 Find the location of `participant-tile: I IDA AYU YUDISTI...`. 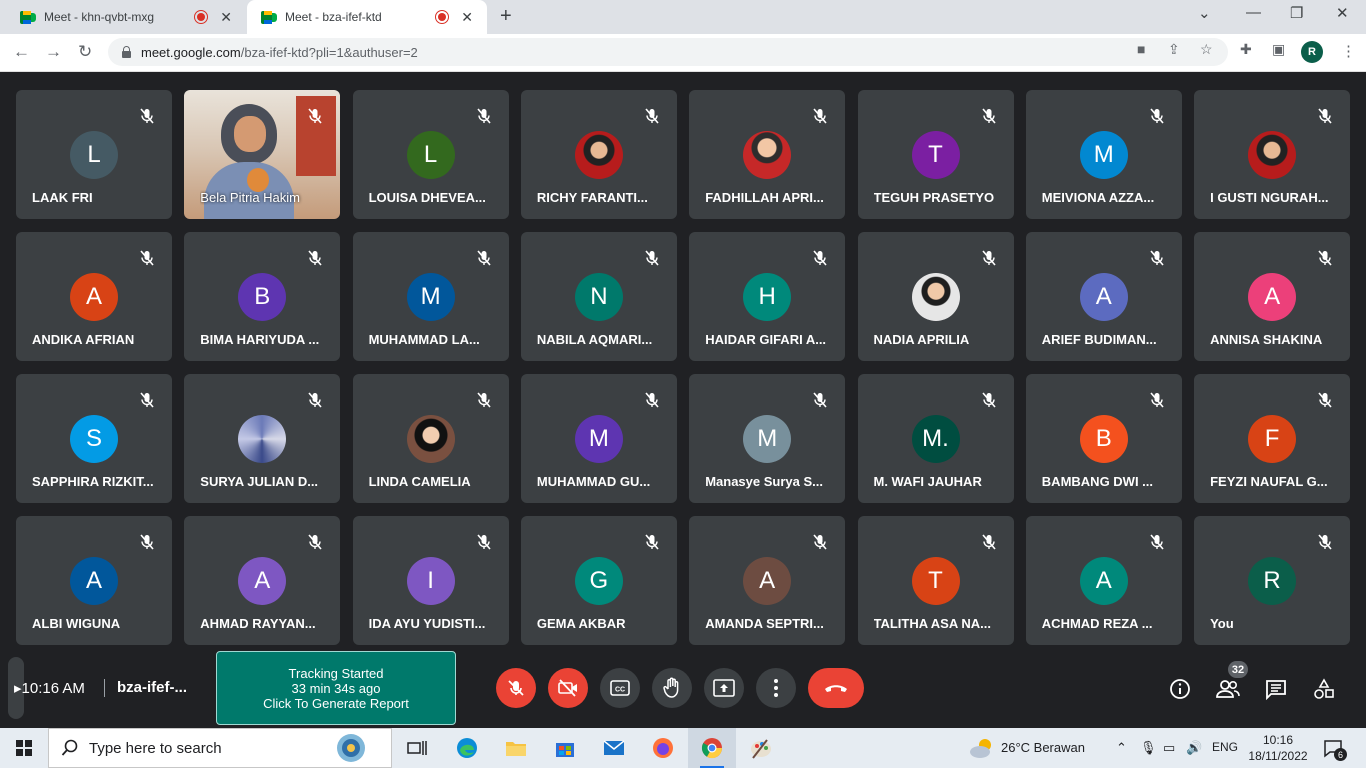

participant-tile: I IDA AYU YUDISTI... is located at coordinates (430, 580).